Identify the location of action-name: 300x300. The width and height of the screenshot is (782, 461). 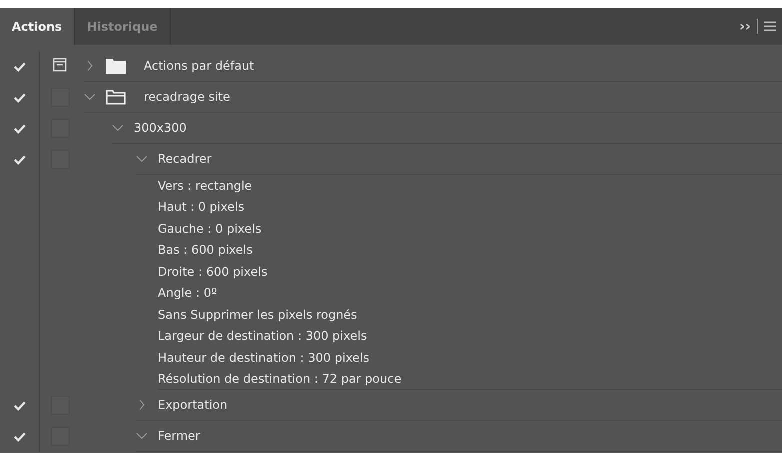
(160, 128).